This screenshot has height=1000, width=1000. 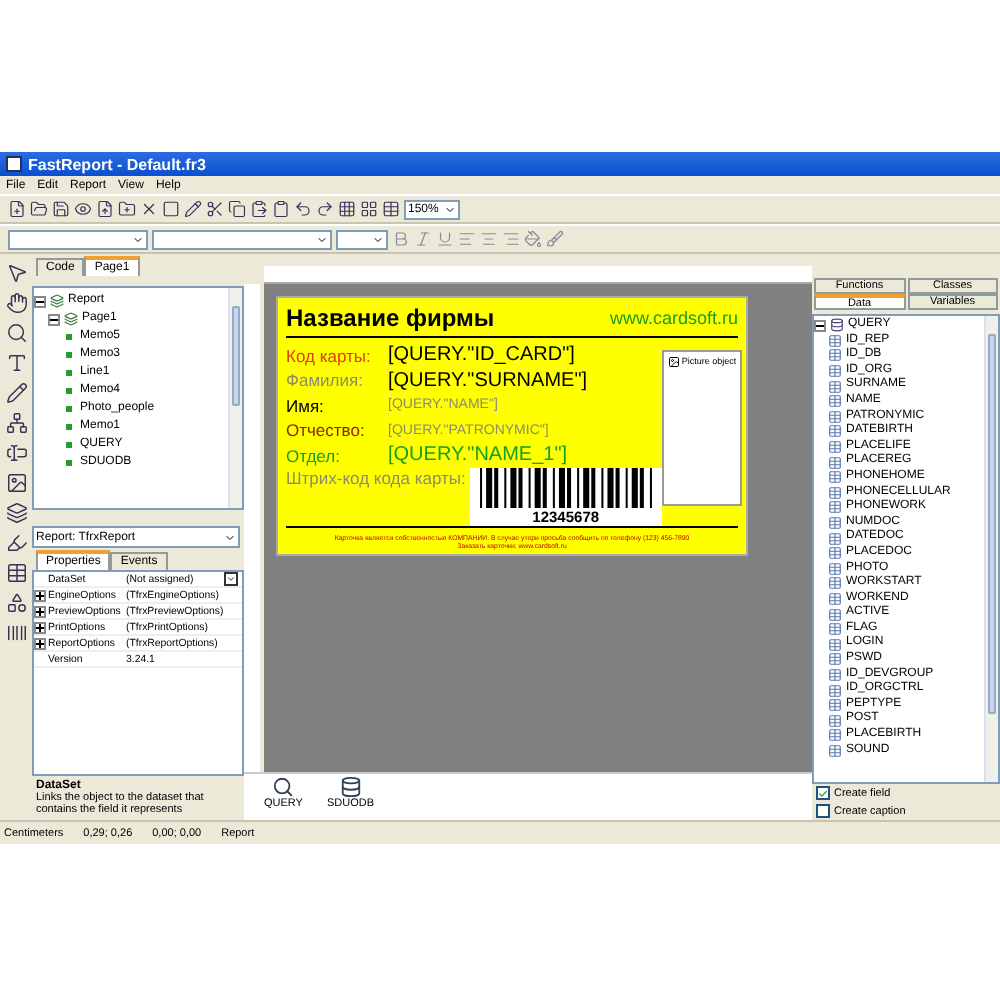 I want to click on barcode-icon, so click(x=16, y=633).